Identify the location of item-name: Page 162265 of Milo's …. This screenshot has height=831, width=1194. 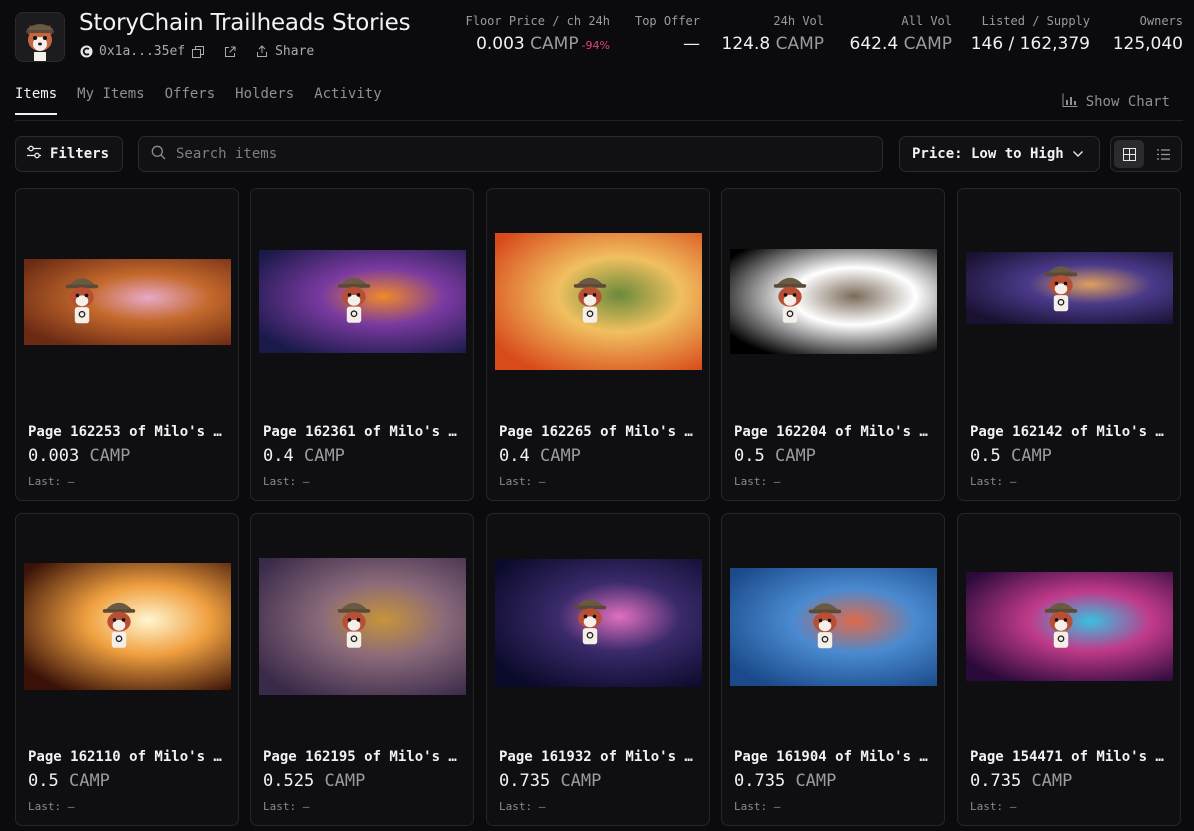
(596, 432).